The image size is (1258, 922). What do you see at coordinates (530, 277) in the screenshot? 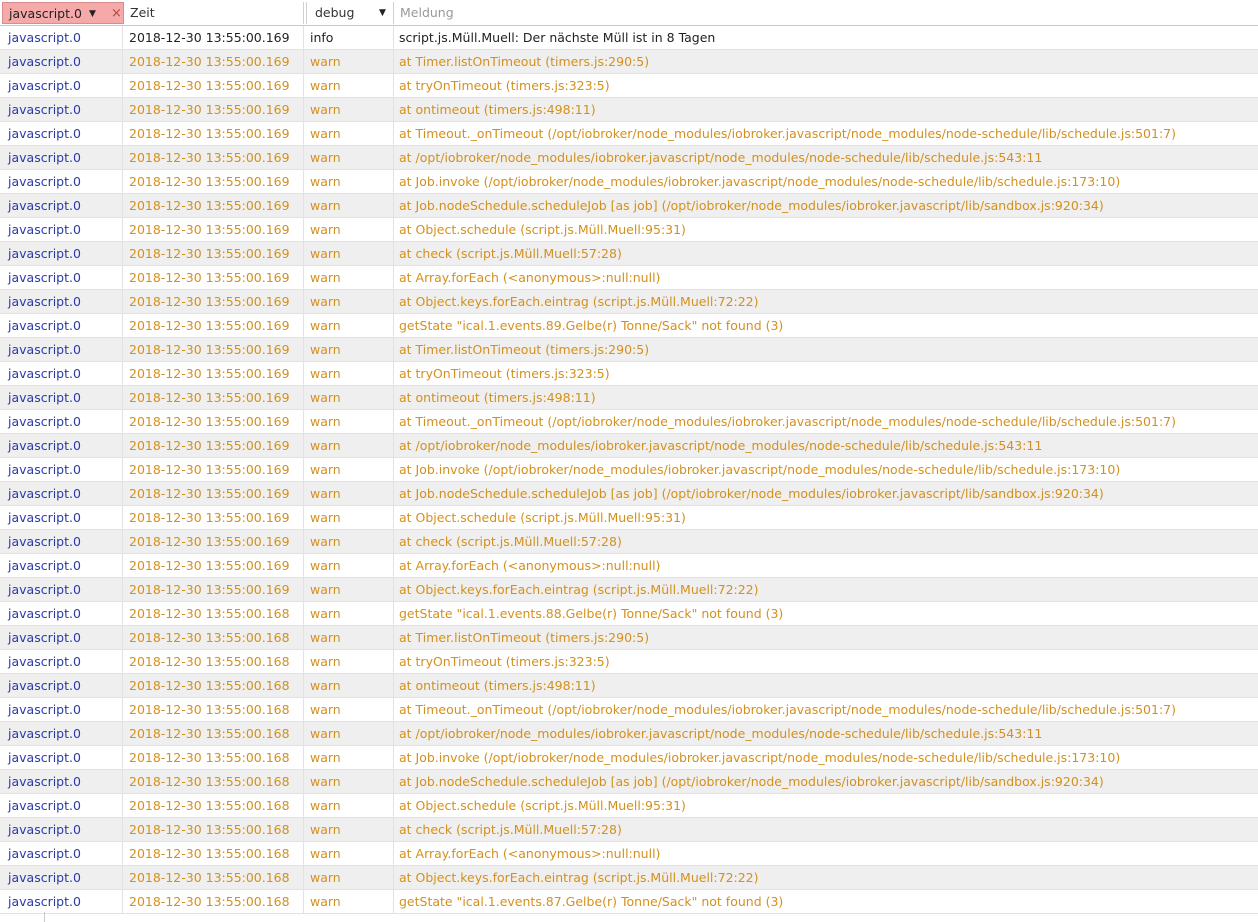
I see `row-message-cell: at Array.forEach (<anonymous>:null:null)` at bounding box center [530, 277].